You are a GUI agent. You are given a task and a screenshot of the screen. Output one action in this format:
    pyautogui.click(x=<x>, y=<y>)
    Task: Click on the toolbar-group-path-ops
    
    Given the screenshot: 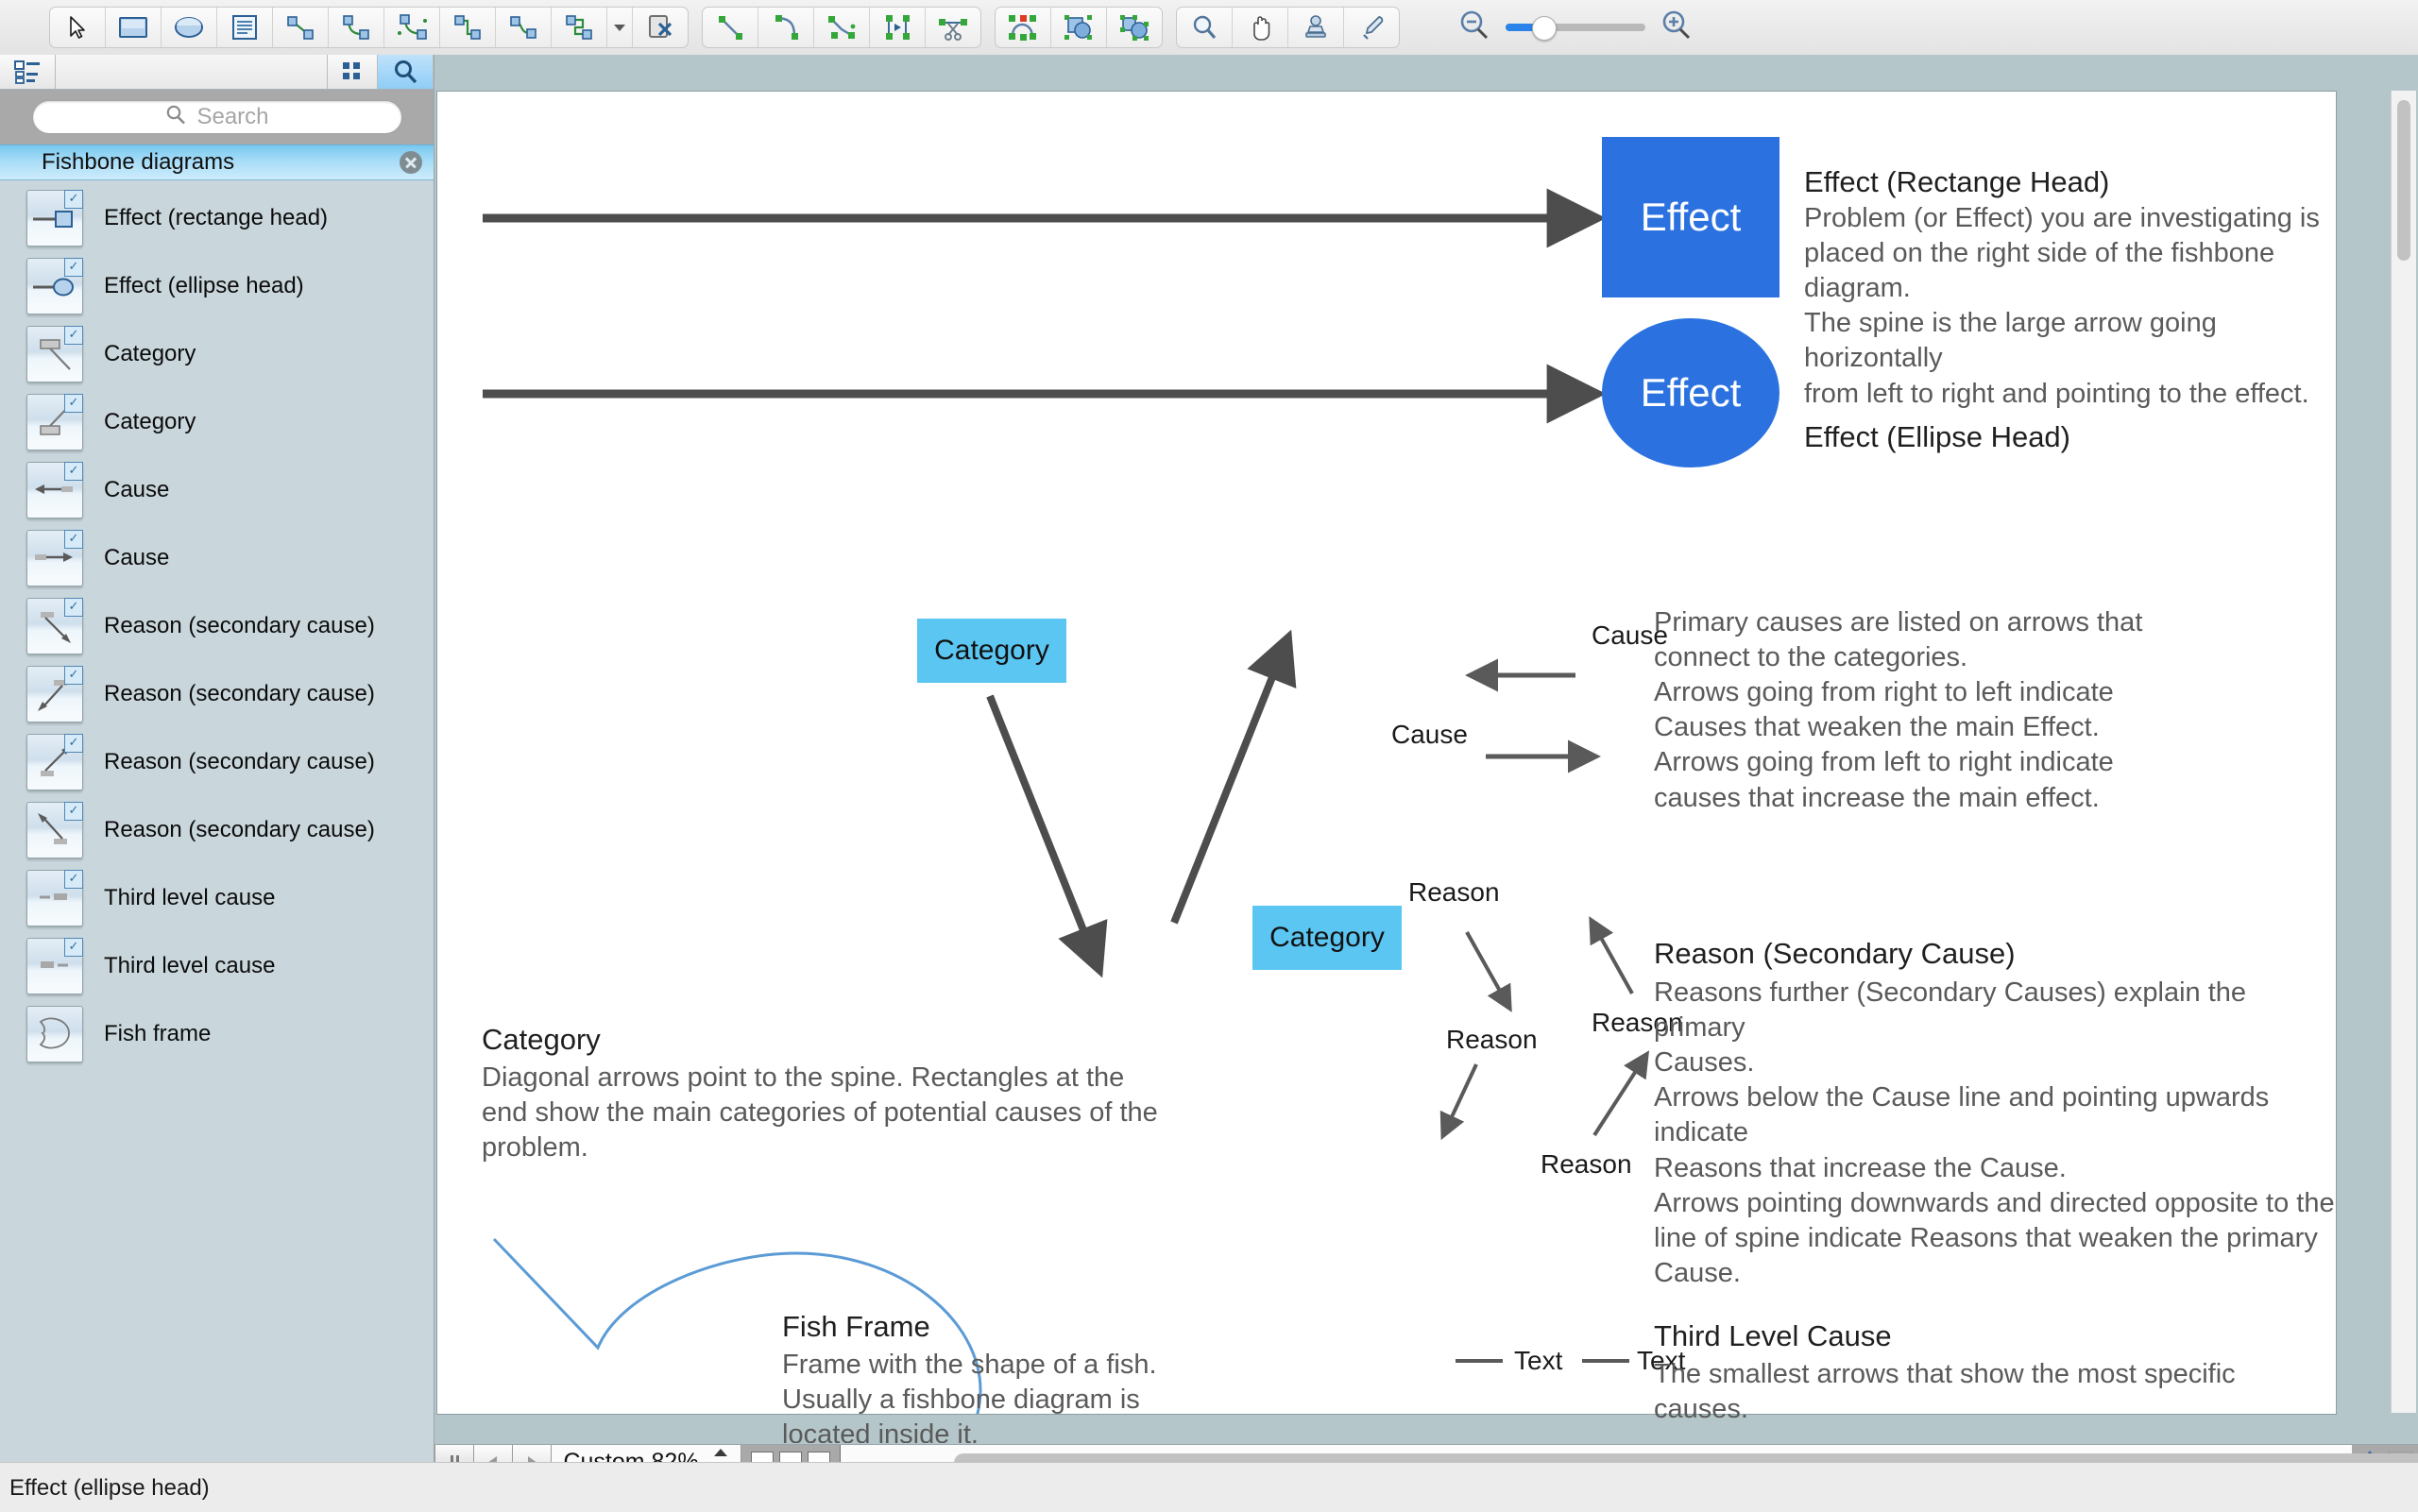 What is the action you would take?
    pyautogui.click(x=1079, y=27)
    